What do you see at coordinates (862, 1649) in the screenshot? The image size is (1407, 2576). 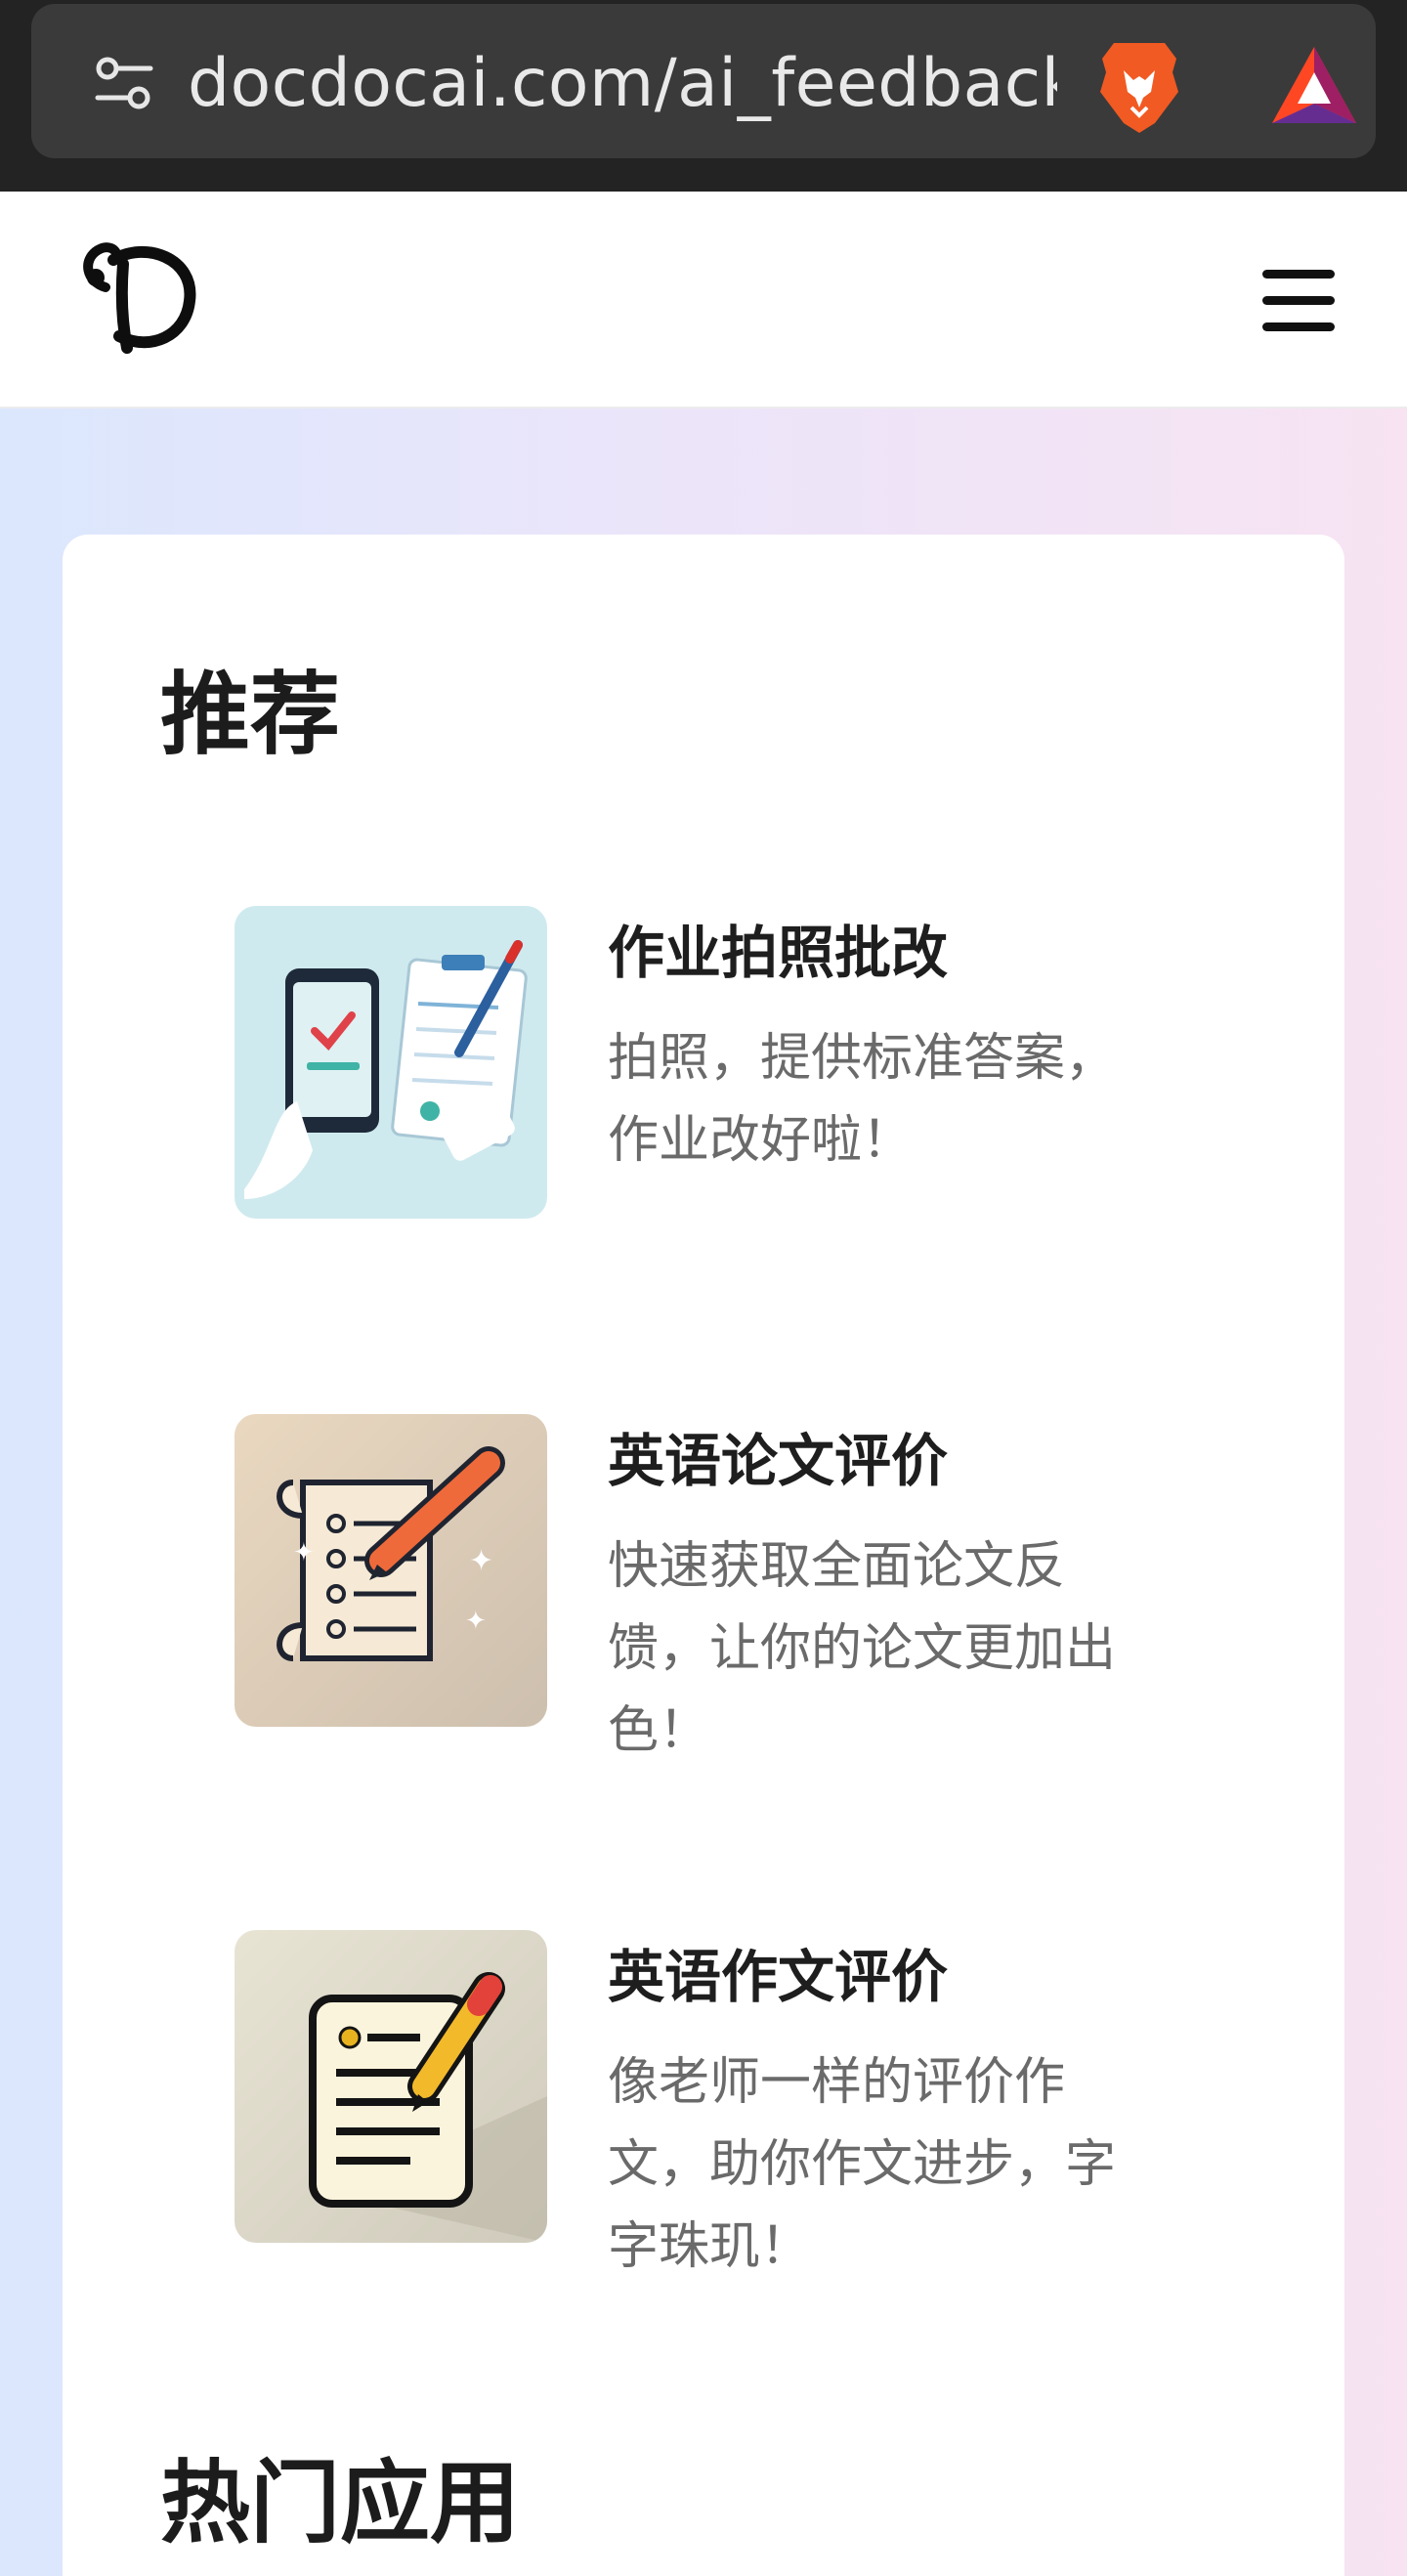 I see `app-description: 快速获取全面论文反馈，让你的论文更加出色！` at bounding box center [862, 1649].